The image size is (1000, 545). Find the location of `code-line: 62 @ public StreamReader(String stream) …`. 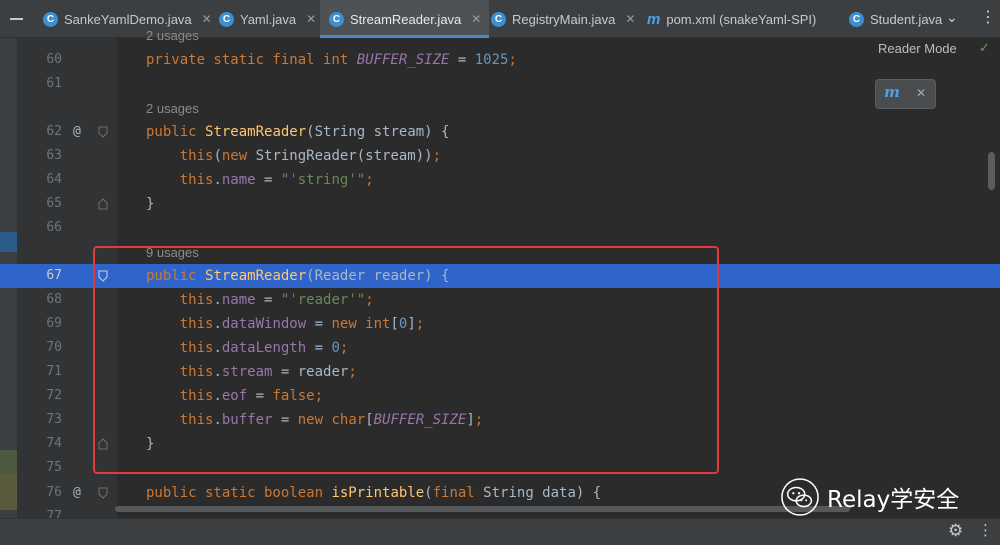

code-line: 62 @ public StreamReader(String stream) … is located at coordinates (500, 132).